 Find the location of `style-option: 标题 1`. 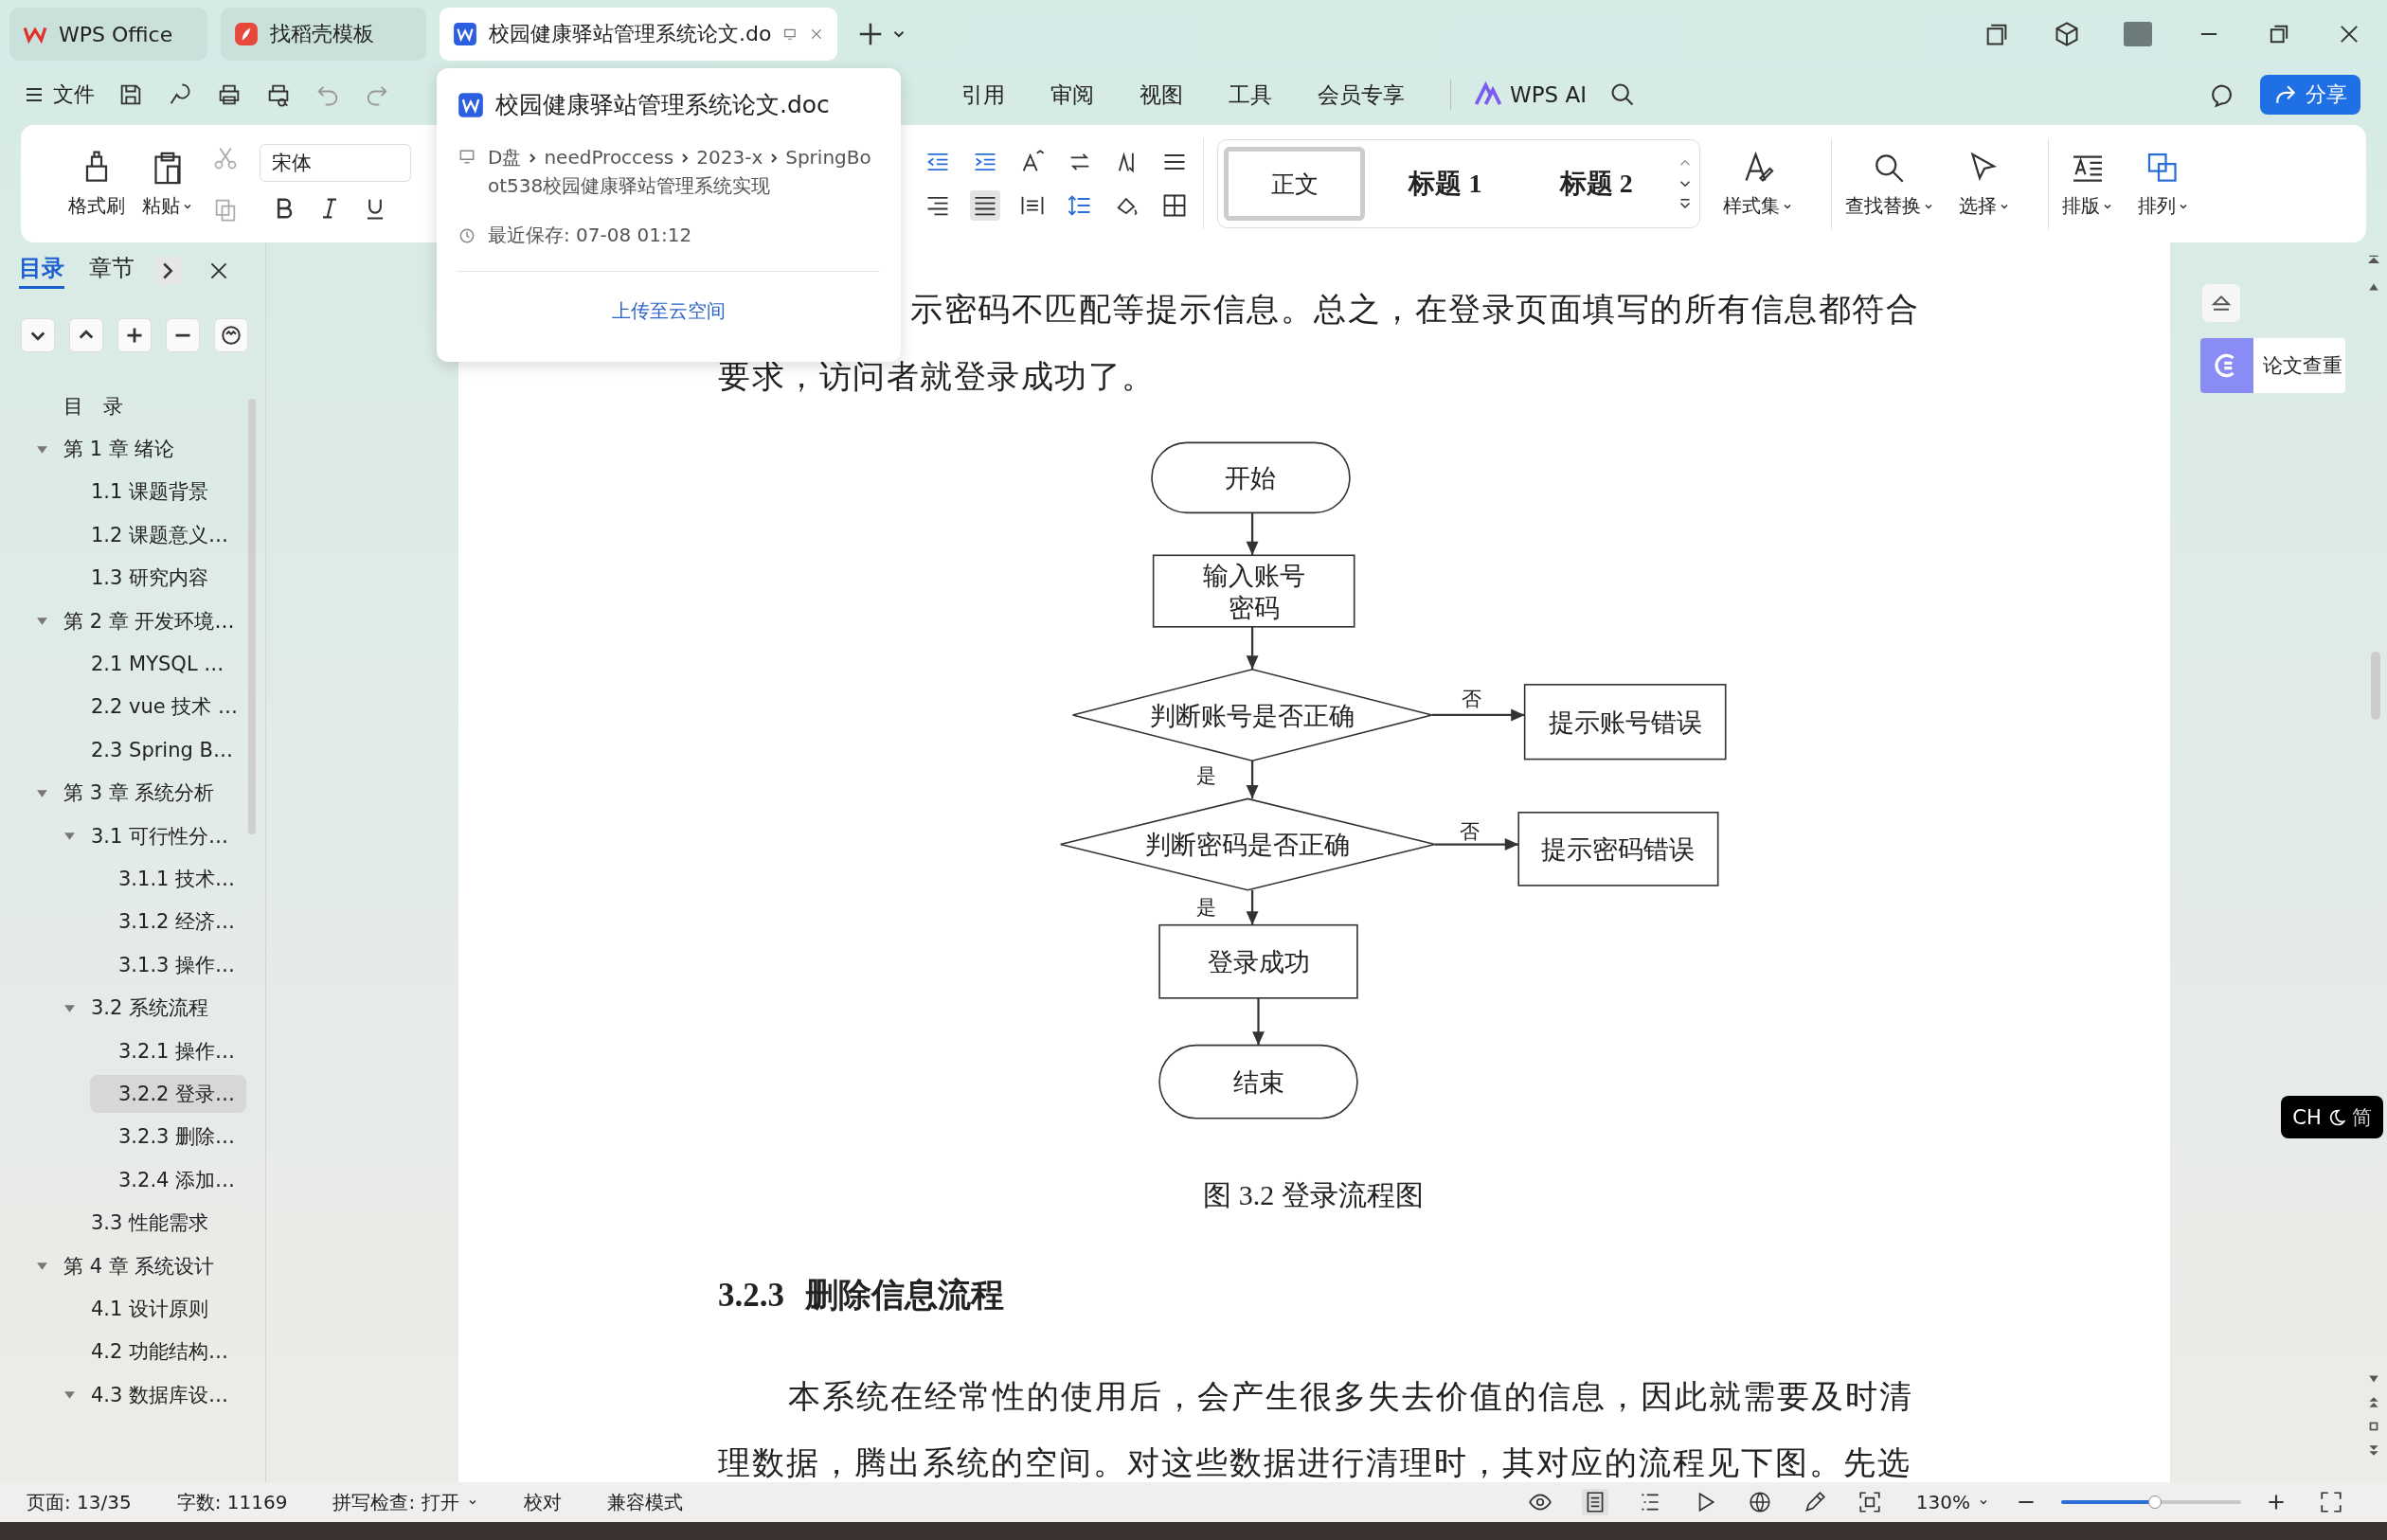

style-option: 标题 1 is located at coordinates (1445, 184).